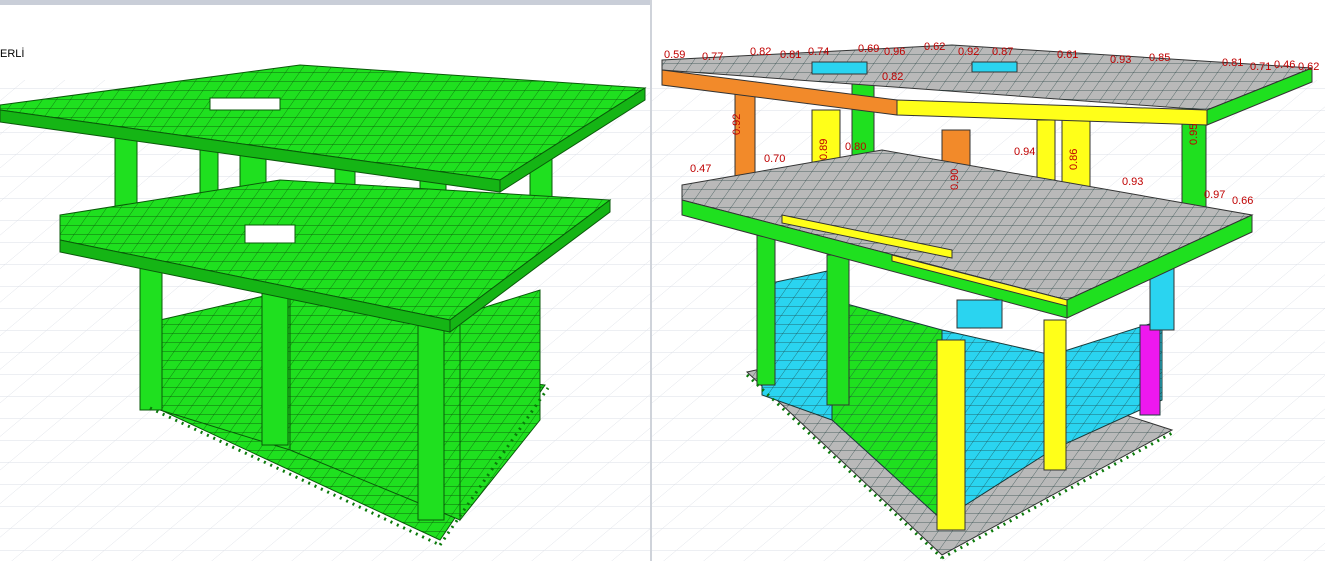 The width and height of the screenshot is (1325, 561). I want to click on column-orange, so click(745, 137).